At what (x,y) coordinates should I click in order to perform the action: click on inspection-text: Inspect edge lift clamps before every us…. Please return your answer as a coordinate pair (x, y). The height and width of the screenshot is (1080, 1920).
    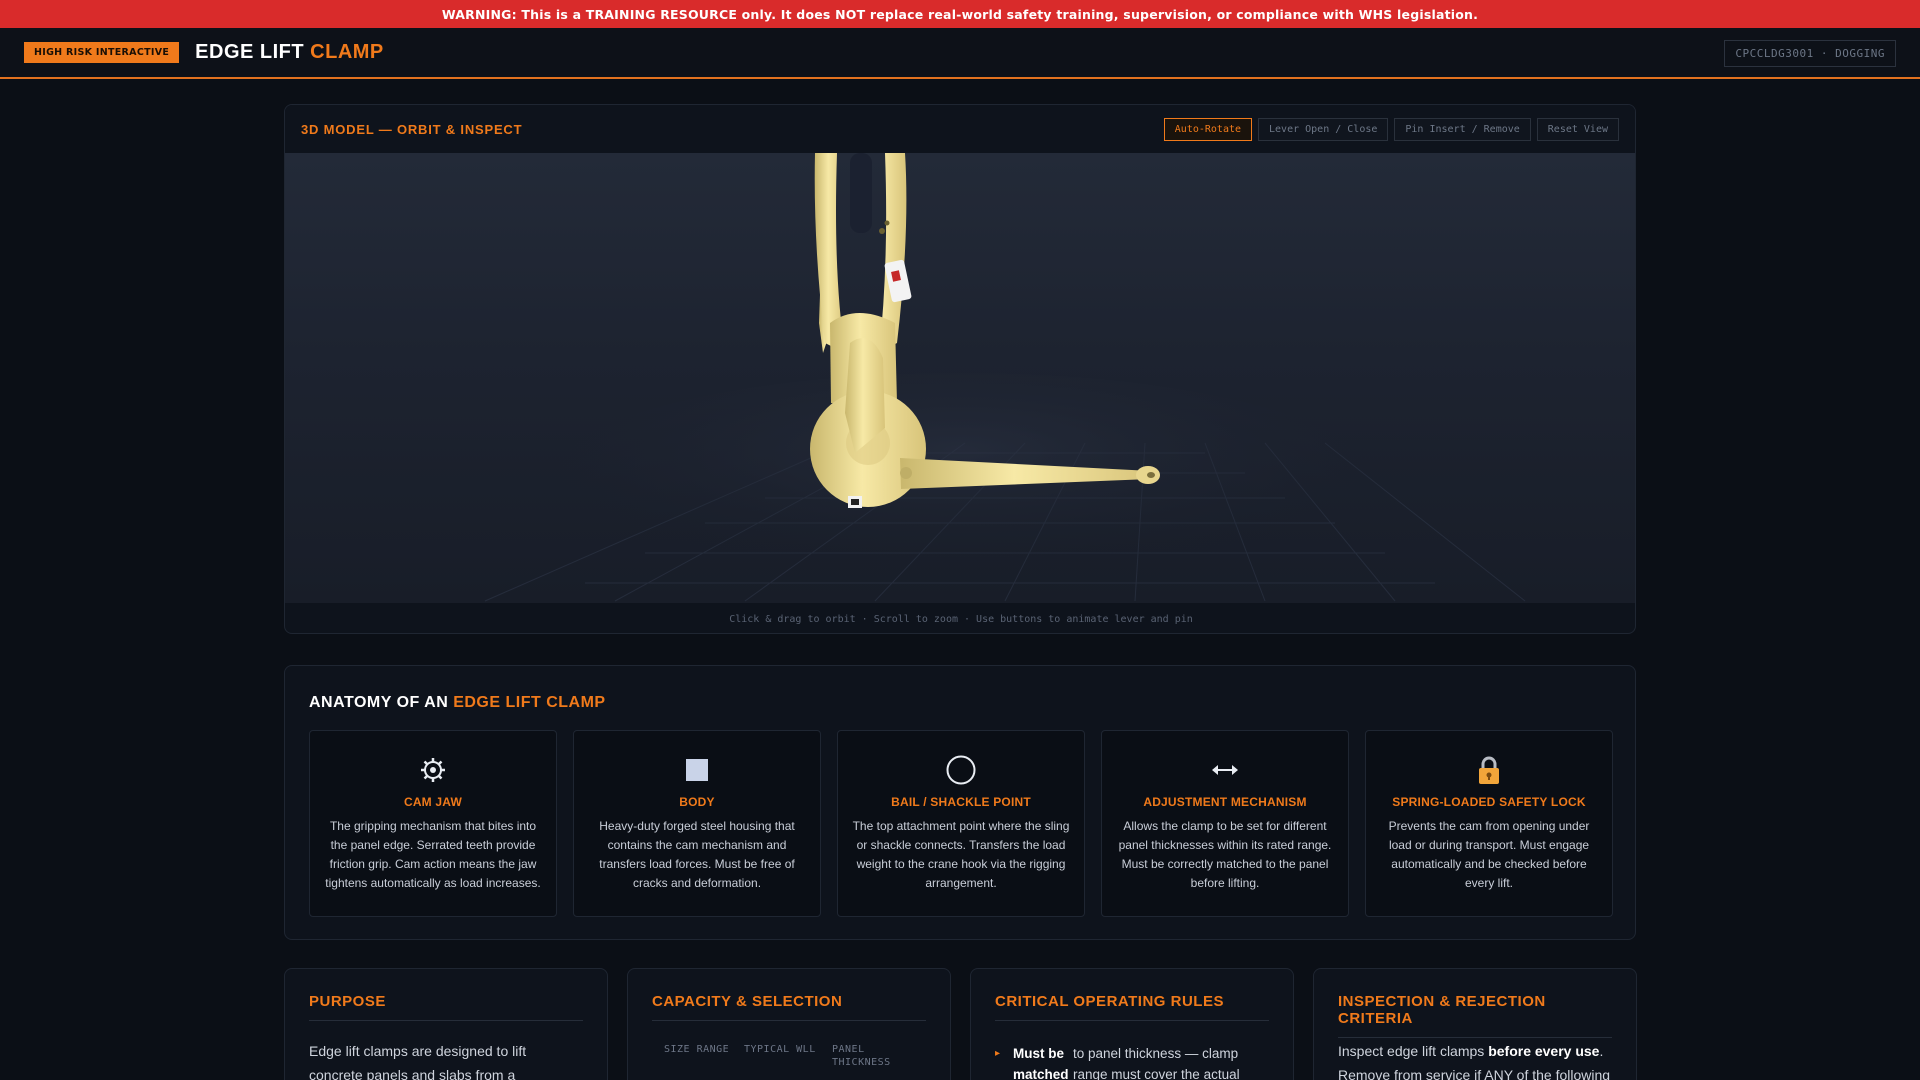
    Looking at the image, I should click on (1475, 1059).